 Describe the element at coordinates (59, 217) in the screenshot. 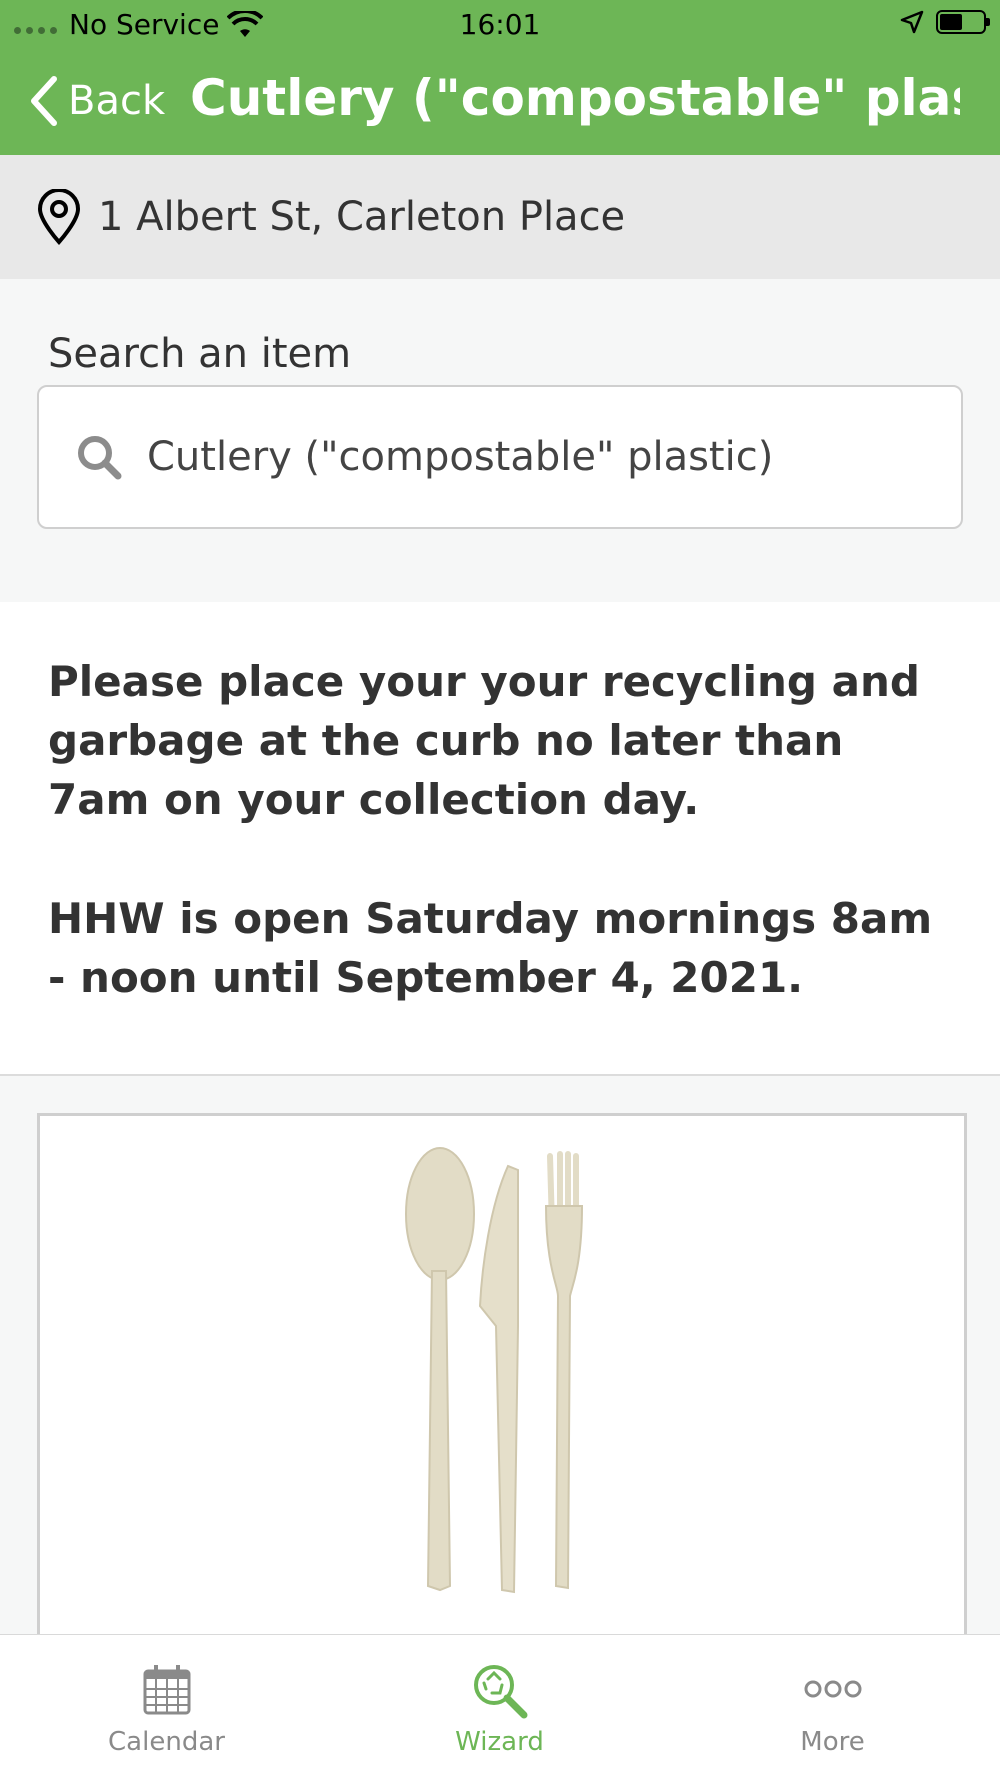

I see `location-pin-icon` at that location.